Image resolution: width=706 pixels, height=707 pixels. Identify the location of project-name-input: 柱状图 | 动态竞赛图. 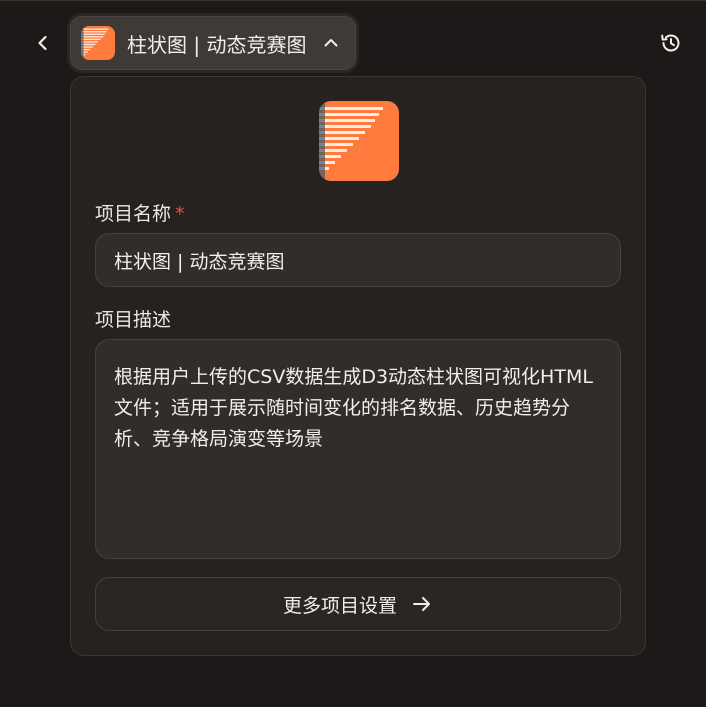
(358, 260).